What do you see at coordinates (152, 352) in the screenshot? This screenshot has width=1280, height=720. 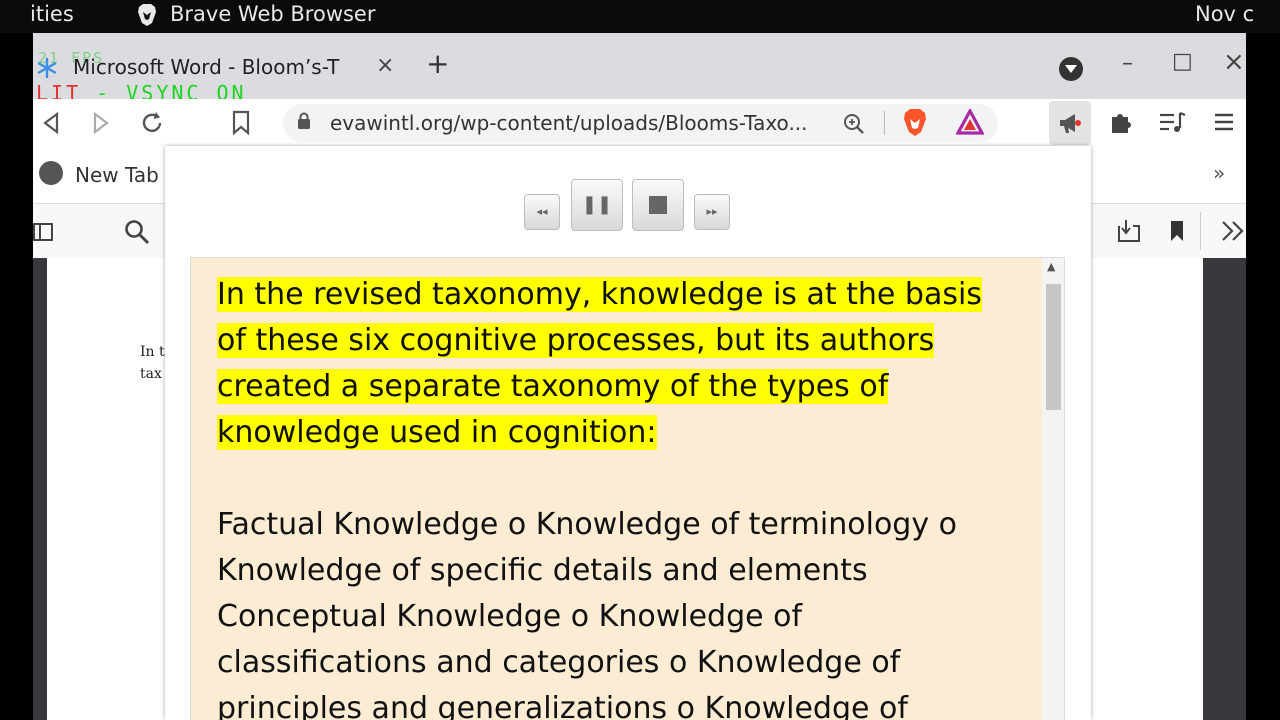 I see `pdf-text-line: In t` at bounding box center [152, 352].